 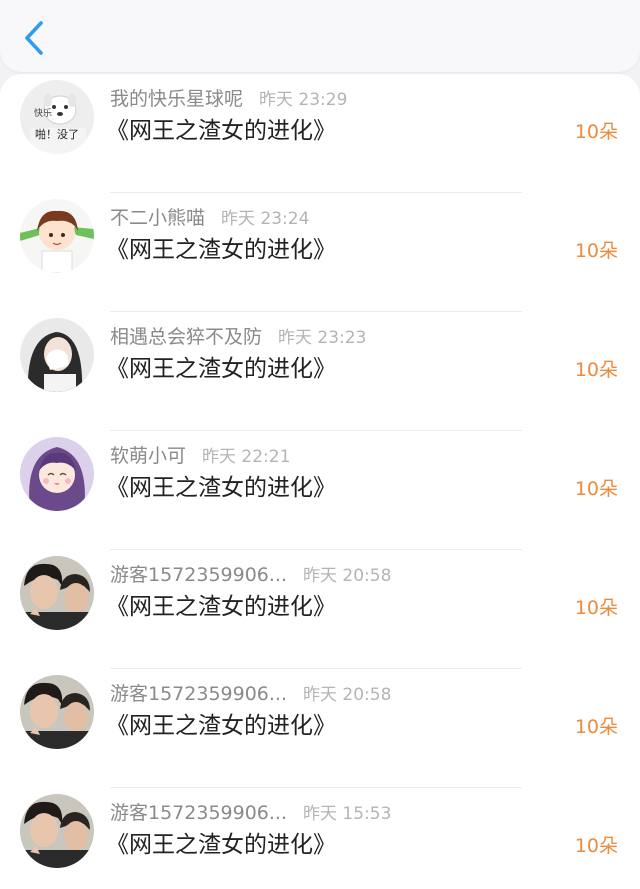 I want to click on avatar-caption-2: 啪！没了, so click(x=57, y=134).